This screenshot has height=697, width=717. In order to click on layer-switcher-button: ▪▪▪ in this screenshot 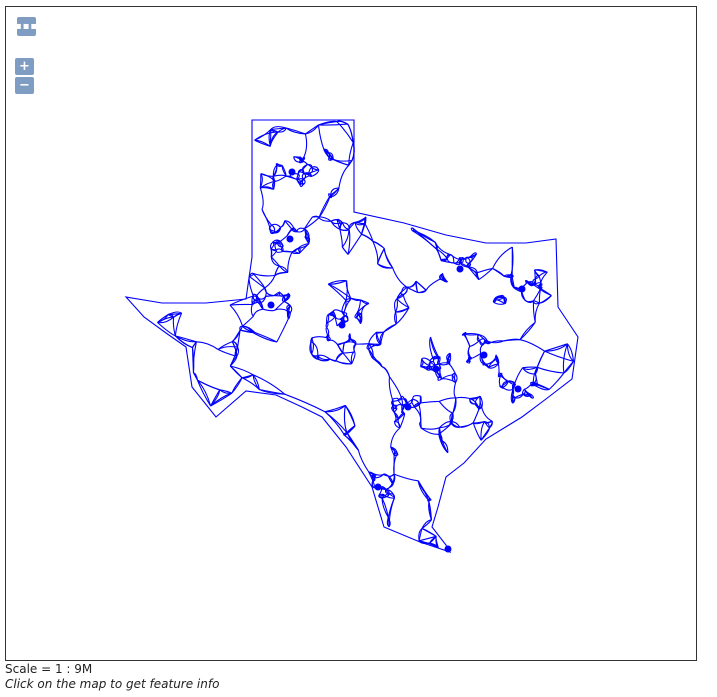, I will do `click(26, 26)`.